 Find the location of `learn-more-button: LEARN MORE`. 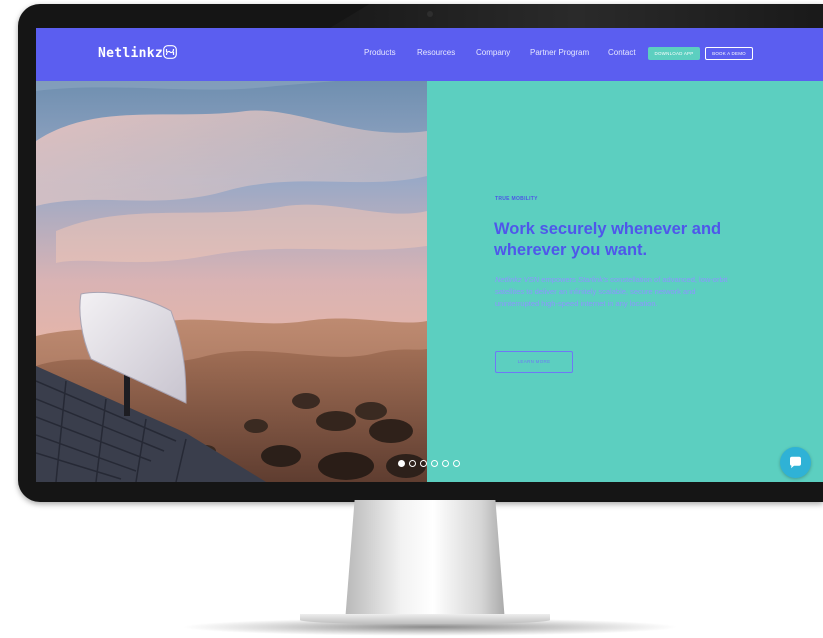

learn-more-button: LEARN MORE is located at coordinates (534, 362).